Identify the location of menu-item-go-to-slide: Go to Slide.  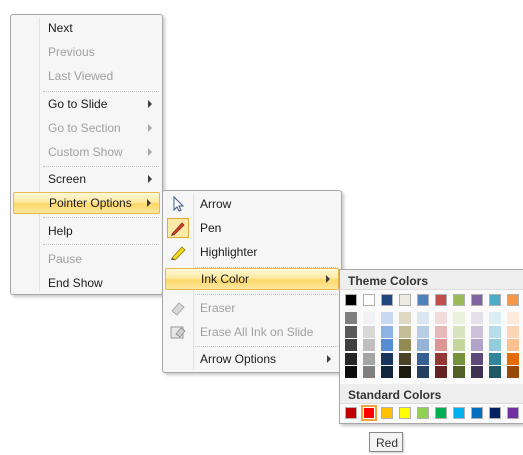
(86, 104).